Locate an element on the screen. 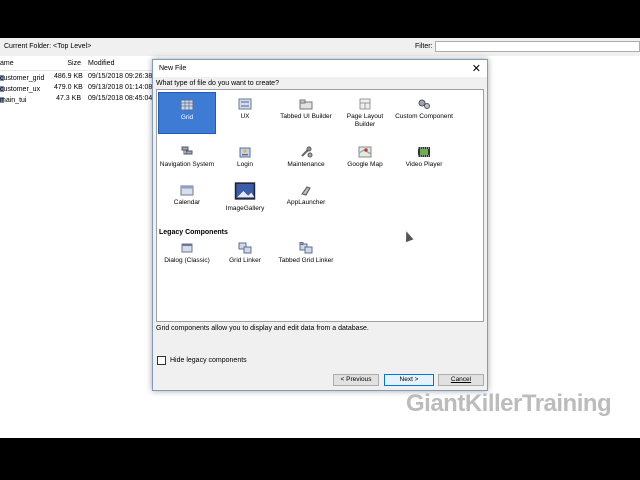 The height and width of the screenshot is (480, 640). next-button: Next > is located at coordinates (409, 380).